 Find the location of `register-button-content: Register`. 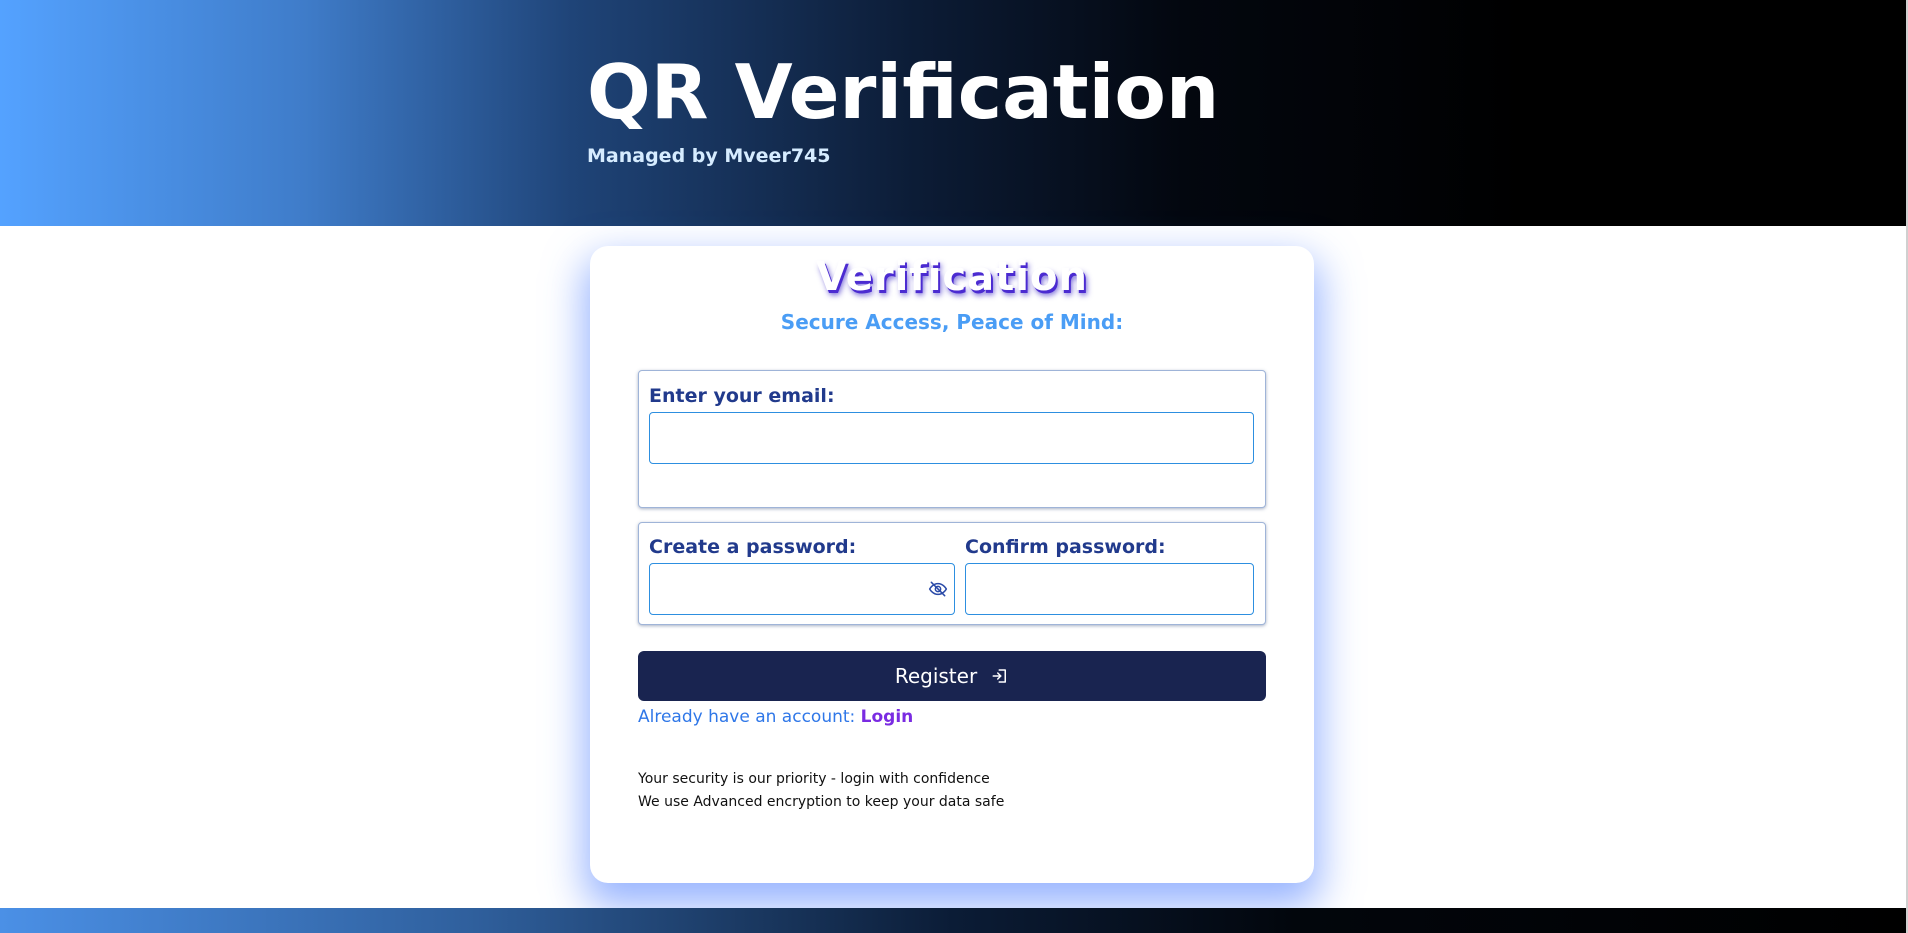

register-button-content: Register is located at coordinates (952, 676).